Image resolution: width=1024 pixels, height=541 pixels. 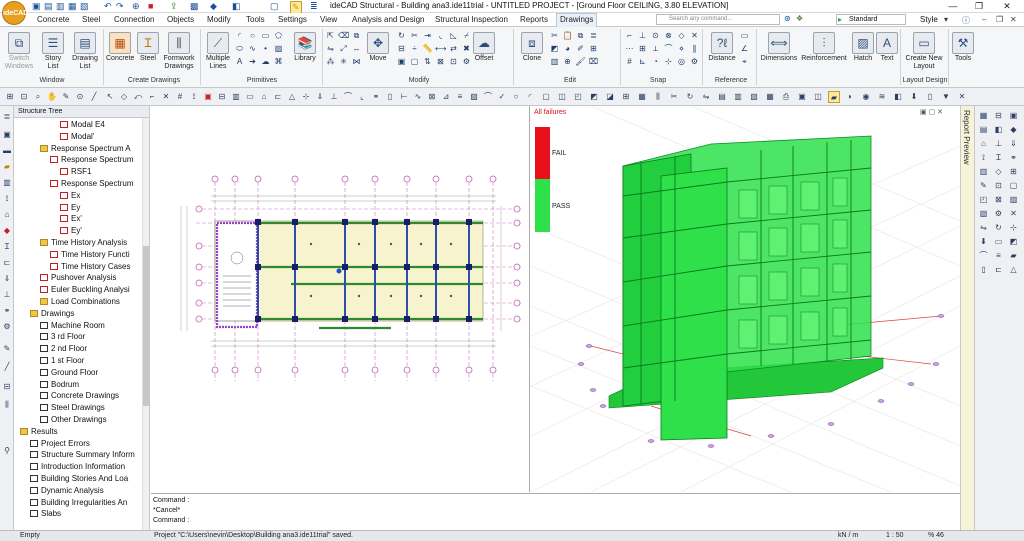 What do you see at coordinates (252, 35) in the screenshot?
I see `circle-icon: ○` at bounding box center [252, 35].